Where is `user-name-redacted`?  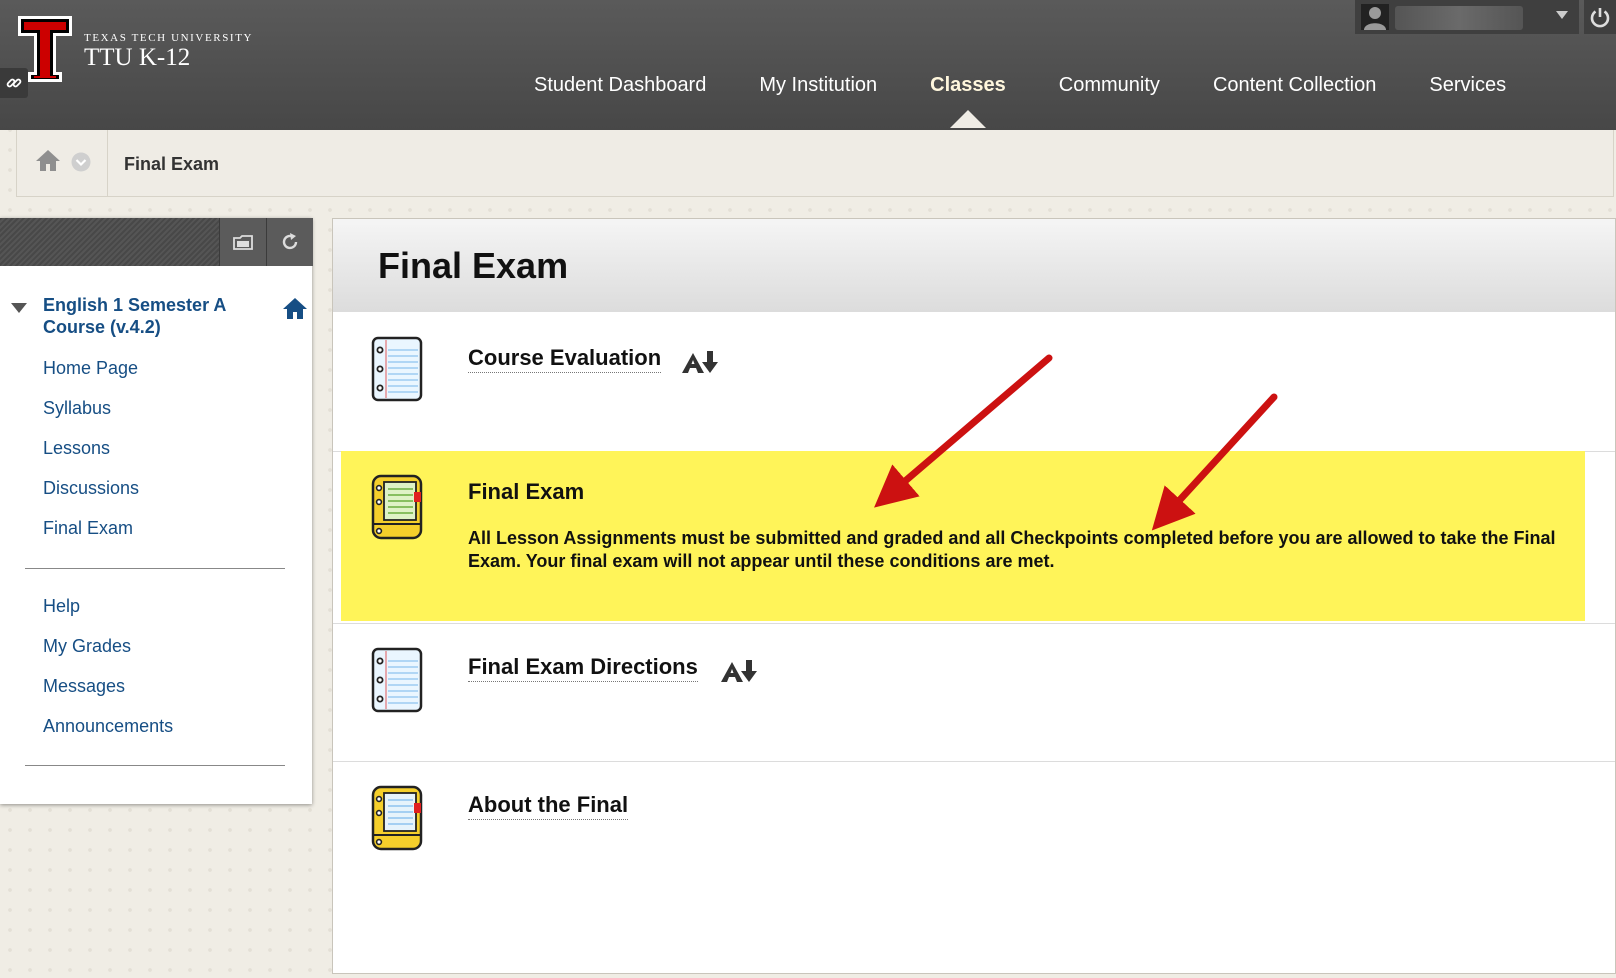
user-name-redacted is located at coordinates (1459, 18).